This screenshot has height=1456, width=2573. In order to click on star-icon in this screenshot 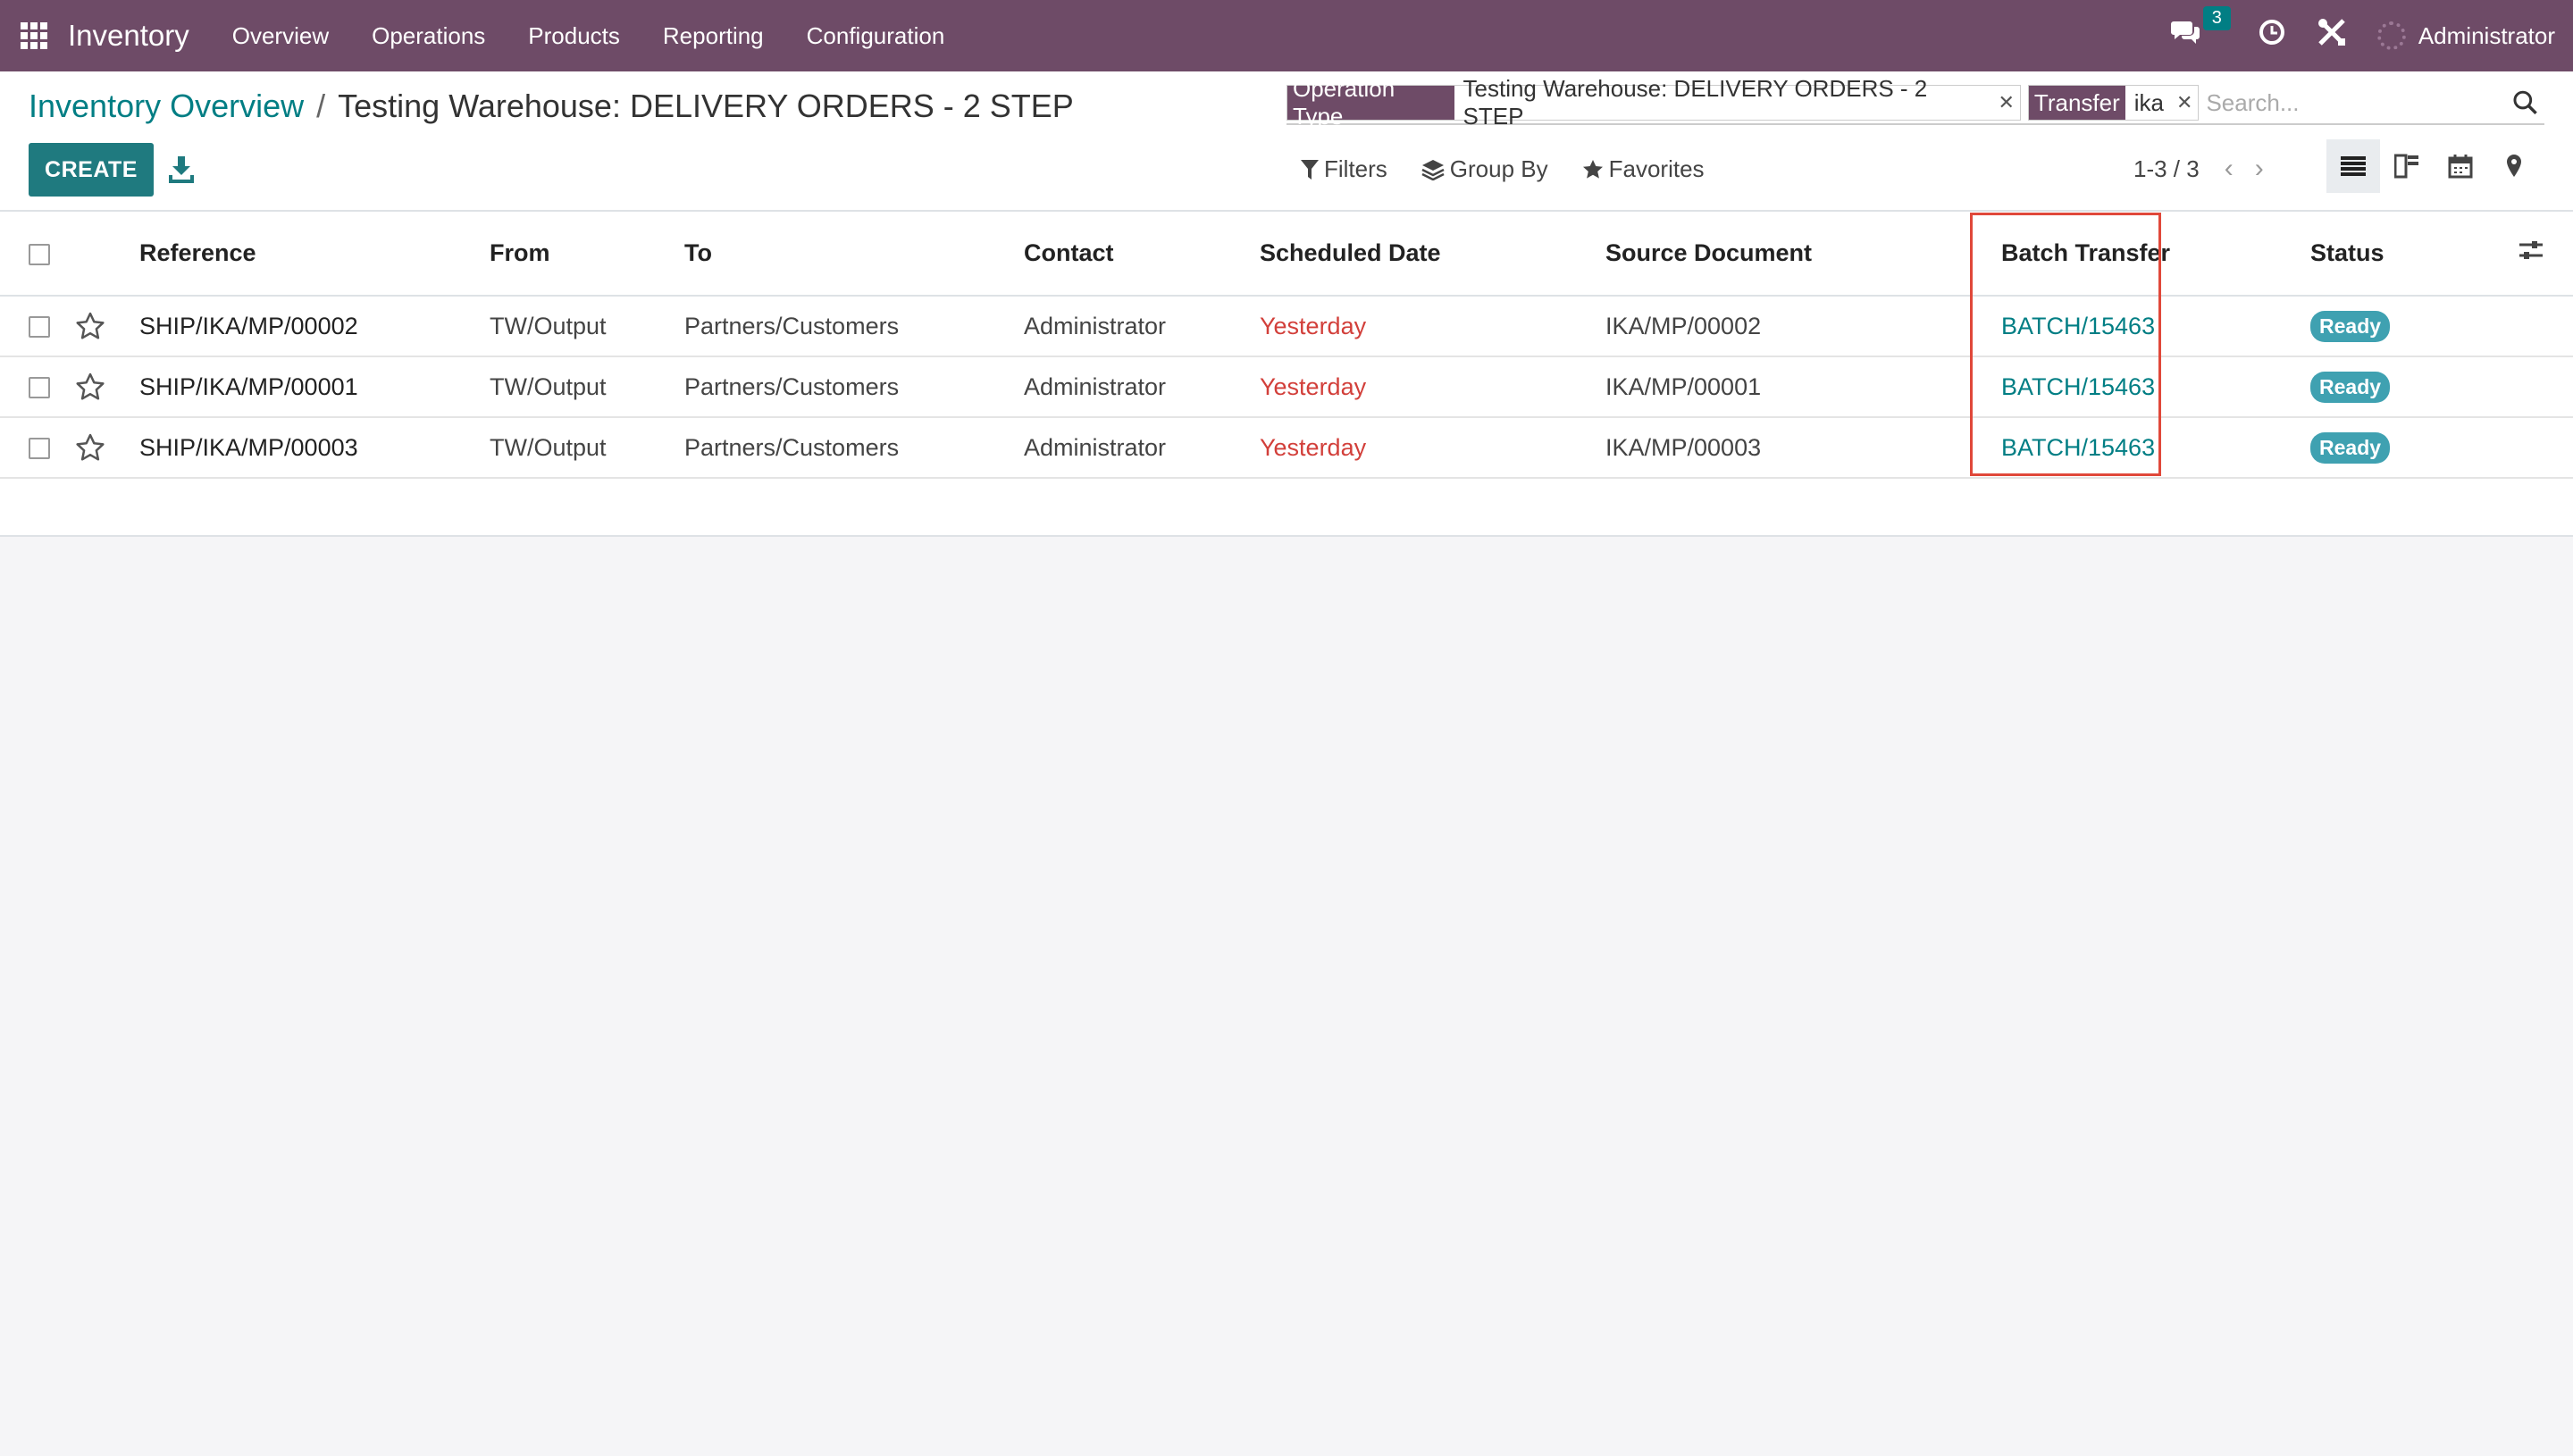, I will do `click(1592, 169)`.